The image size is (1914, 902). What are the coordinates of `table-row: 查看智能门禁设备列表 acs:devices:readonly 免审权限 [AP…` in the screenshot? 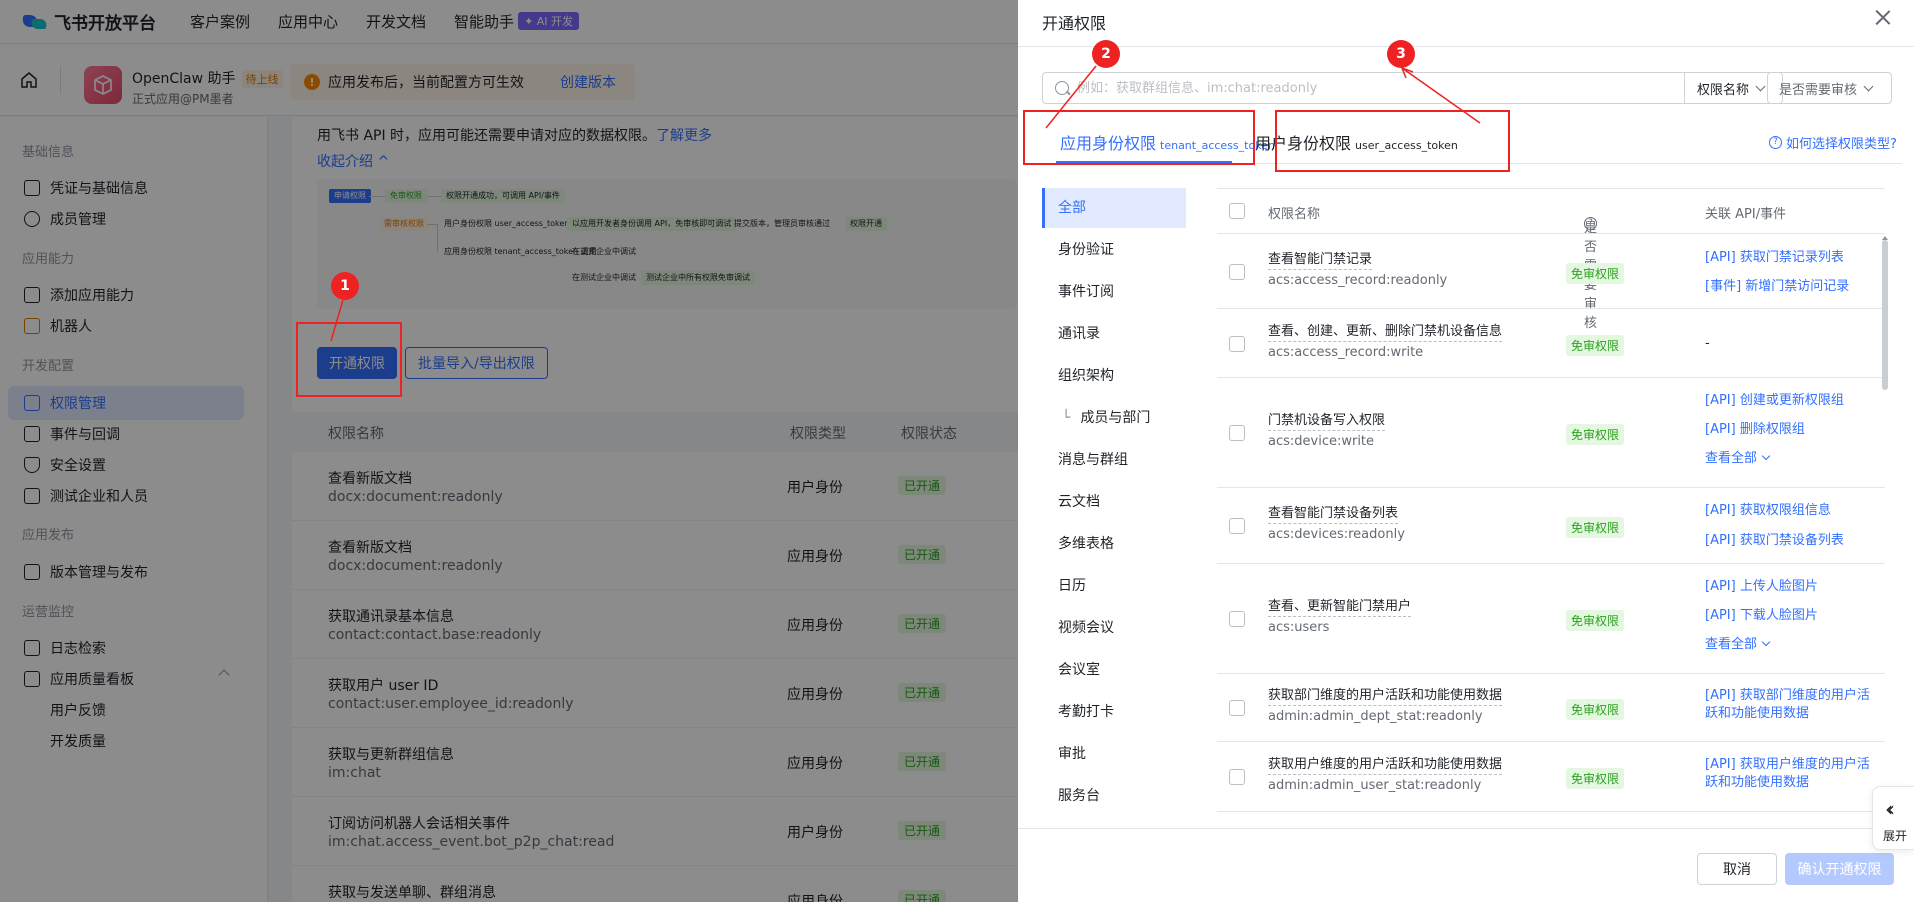 It's located at (1551, 526).